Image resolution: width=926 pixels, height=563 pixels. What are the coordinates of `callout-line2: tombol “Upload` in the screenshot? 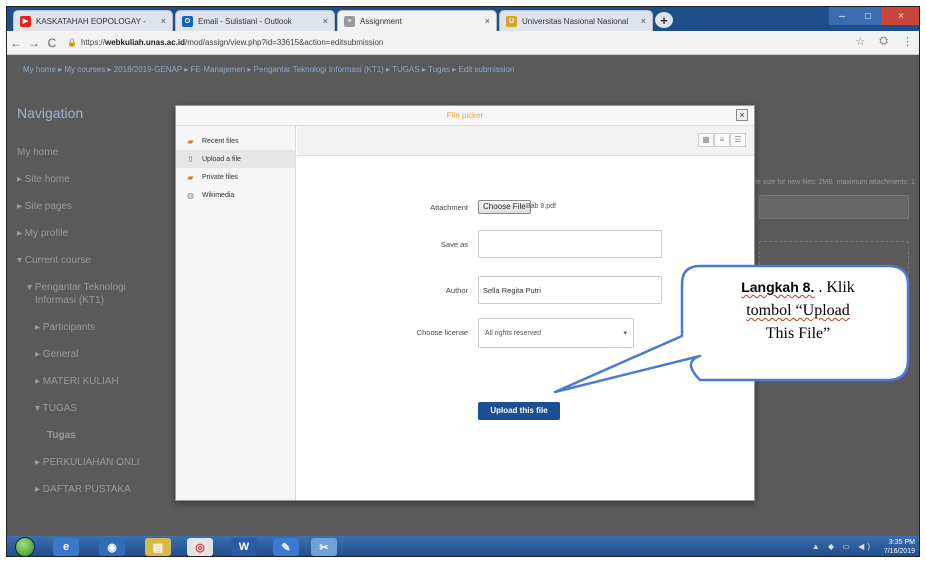 It's located at (798, 310).